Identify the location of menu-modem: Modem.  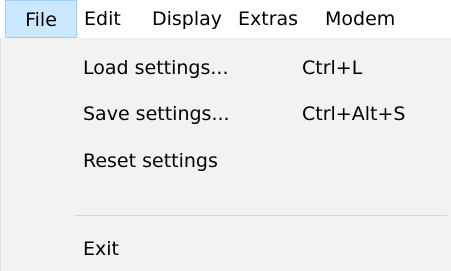
(360, 19).